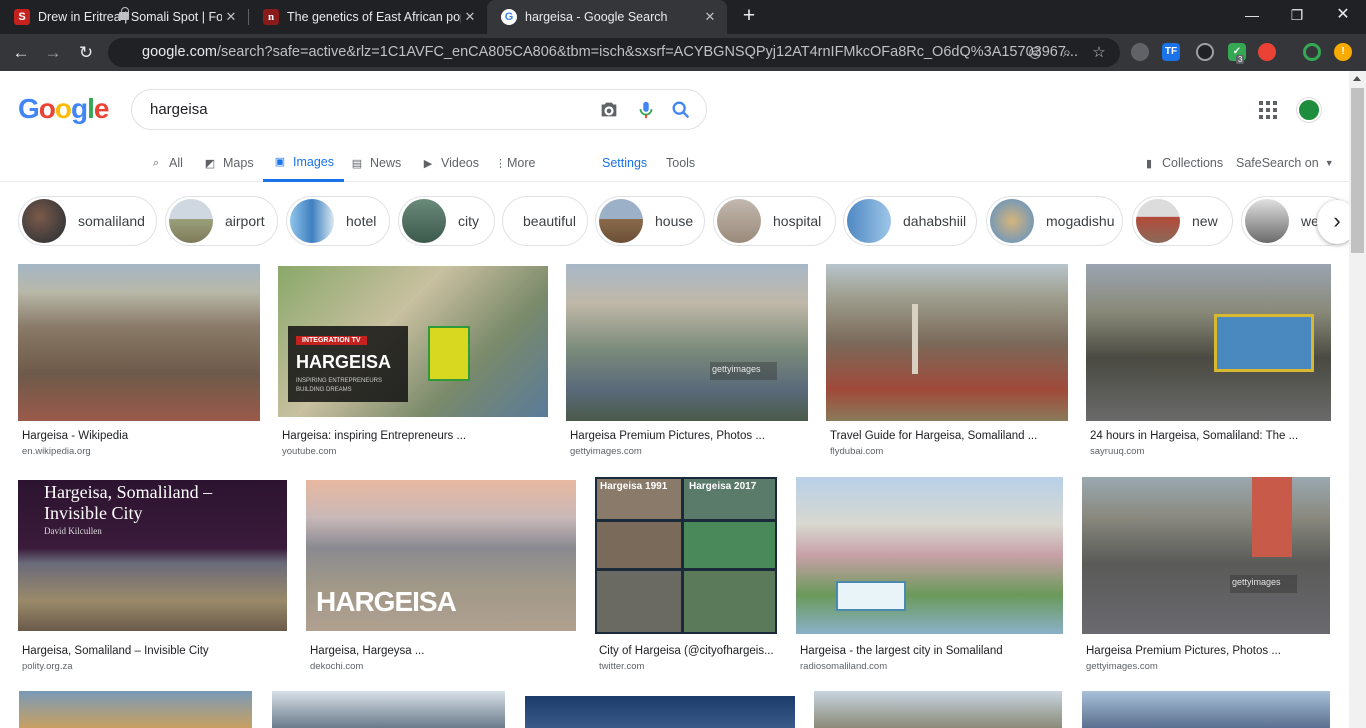  Describe the element at coordinates (386, 163) in the screenshot. I see `tab-label: News` at that location.